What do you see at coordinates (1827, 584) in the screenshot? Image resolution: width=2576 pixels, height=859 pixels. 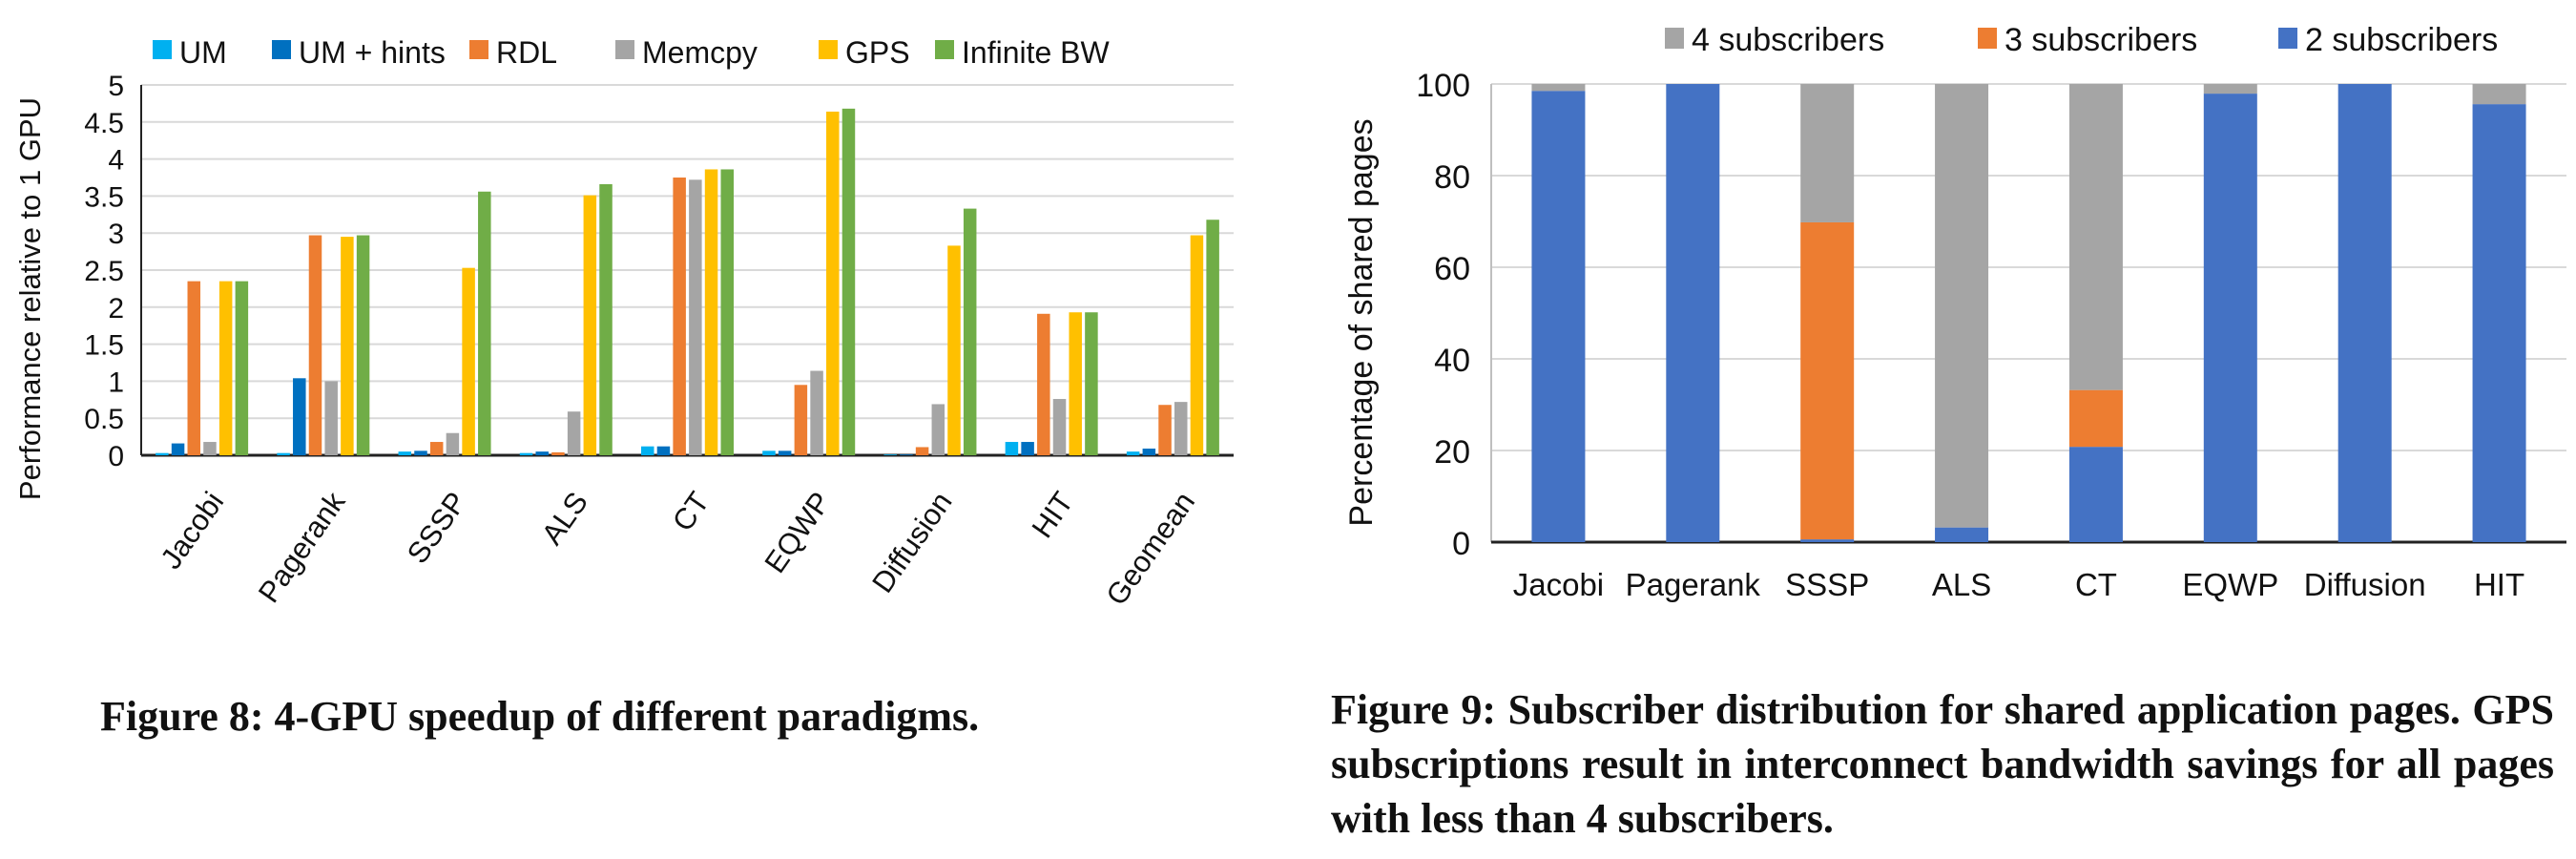 I see `x-tick-label: SSSP` at bounding box center [1827, 584].